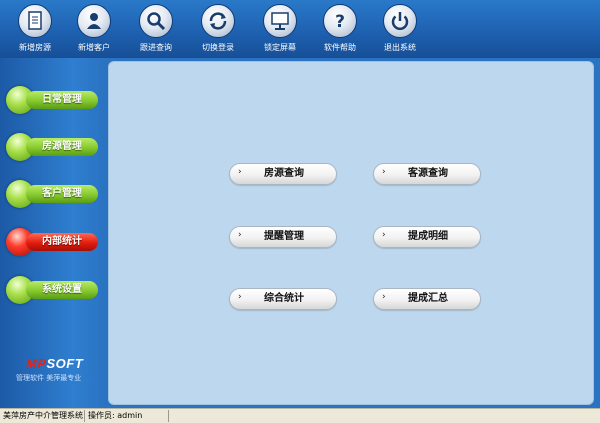 Image resolution: width=600 pixels, height=423 pixels. What do you see at coordinates (62, 147) in the screenshot?
I see `sidebar-item-label: 房源管理` at bounding box center [62, 147].